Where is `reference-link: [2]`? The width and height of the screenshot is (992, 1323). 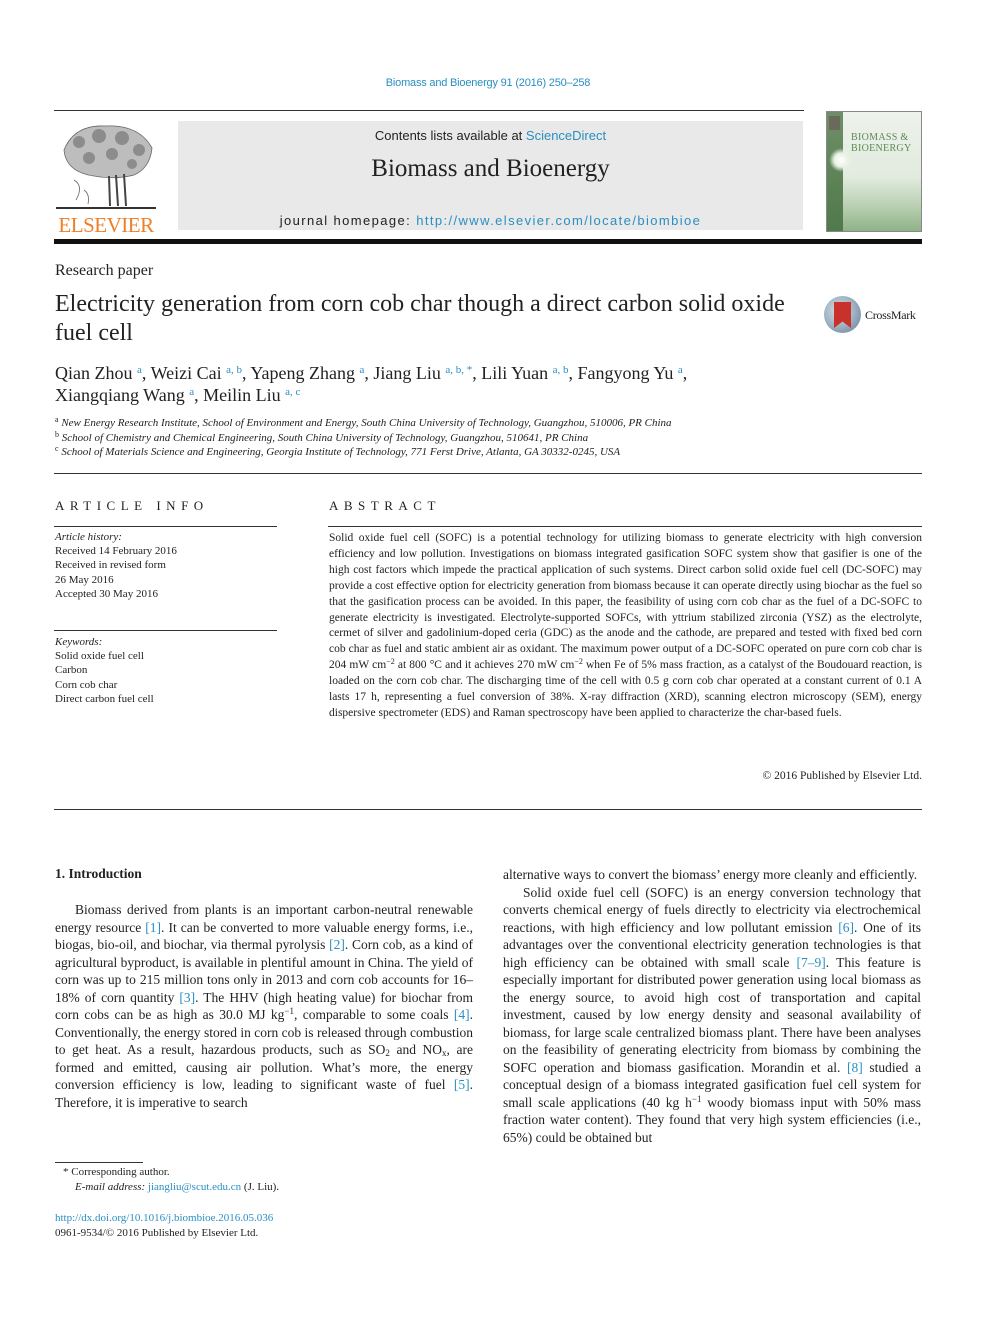
reference-link: [2] is located at coordinates (337, 944).